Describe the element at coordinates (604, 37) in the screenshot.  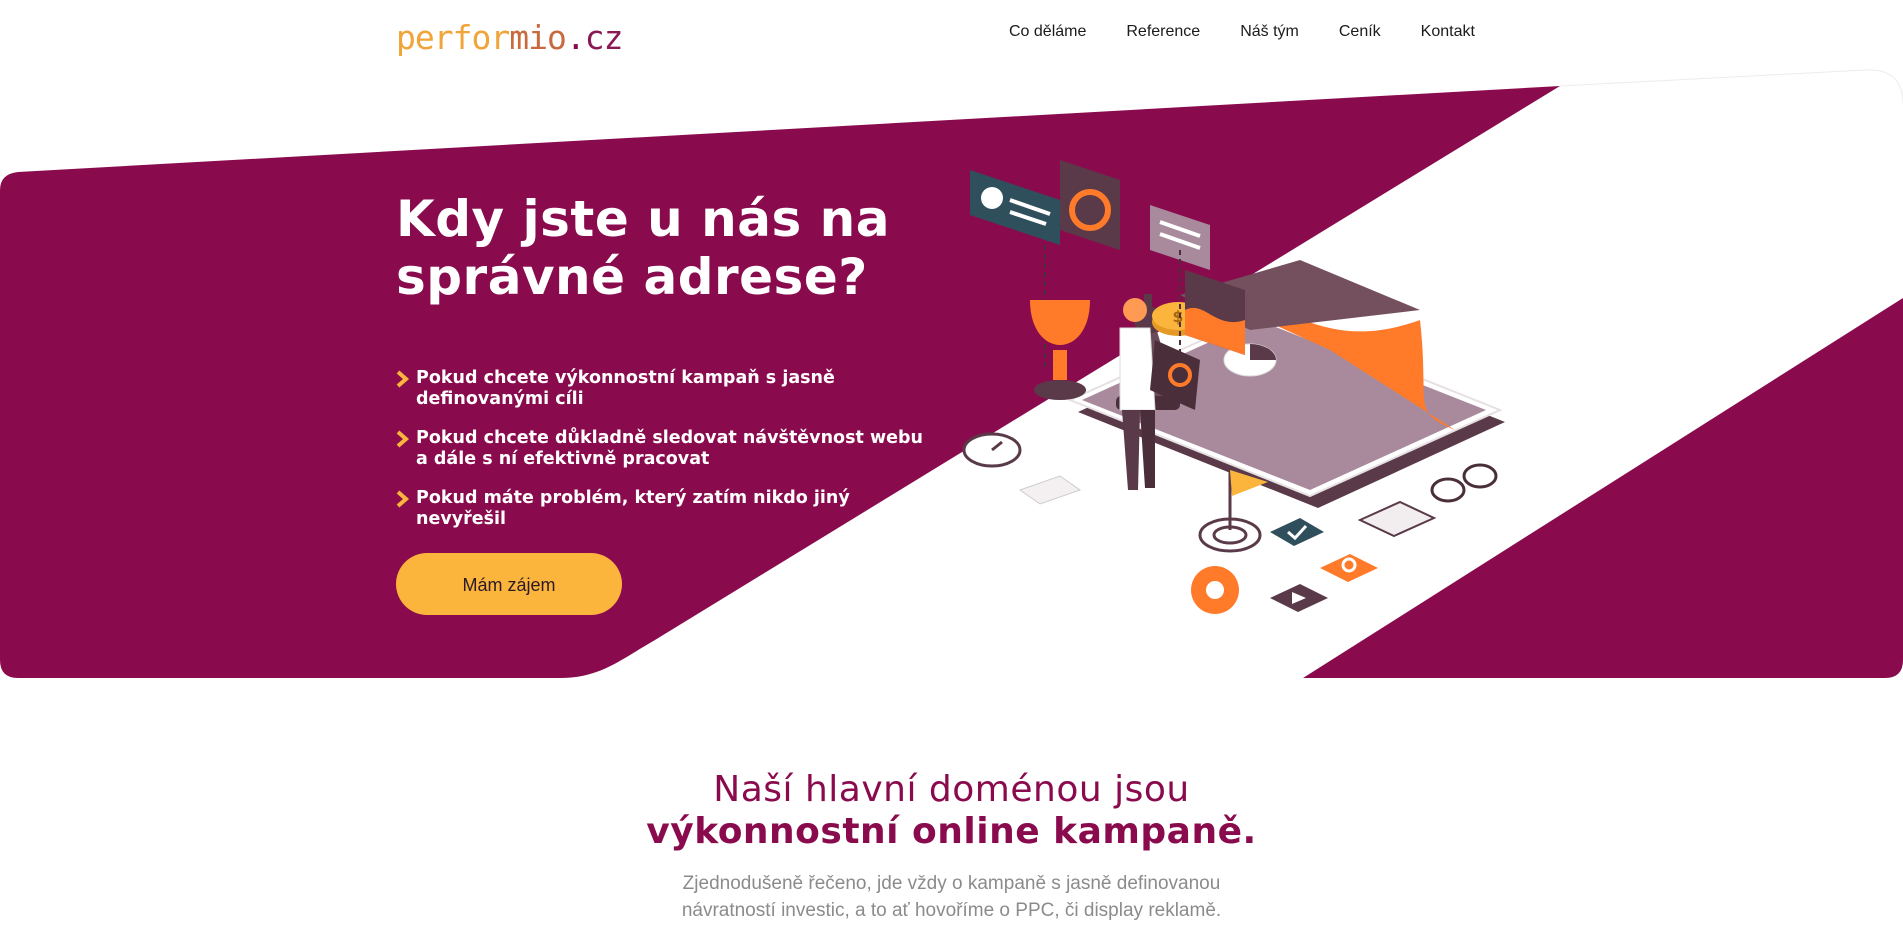
I see `logo-part-3: cz` at that location.